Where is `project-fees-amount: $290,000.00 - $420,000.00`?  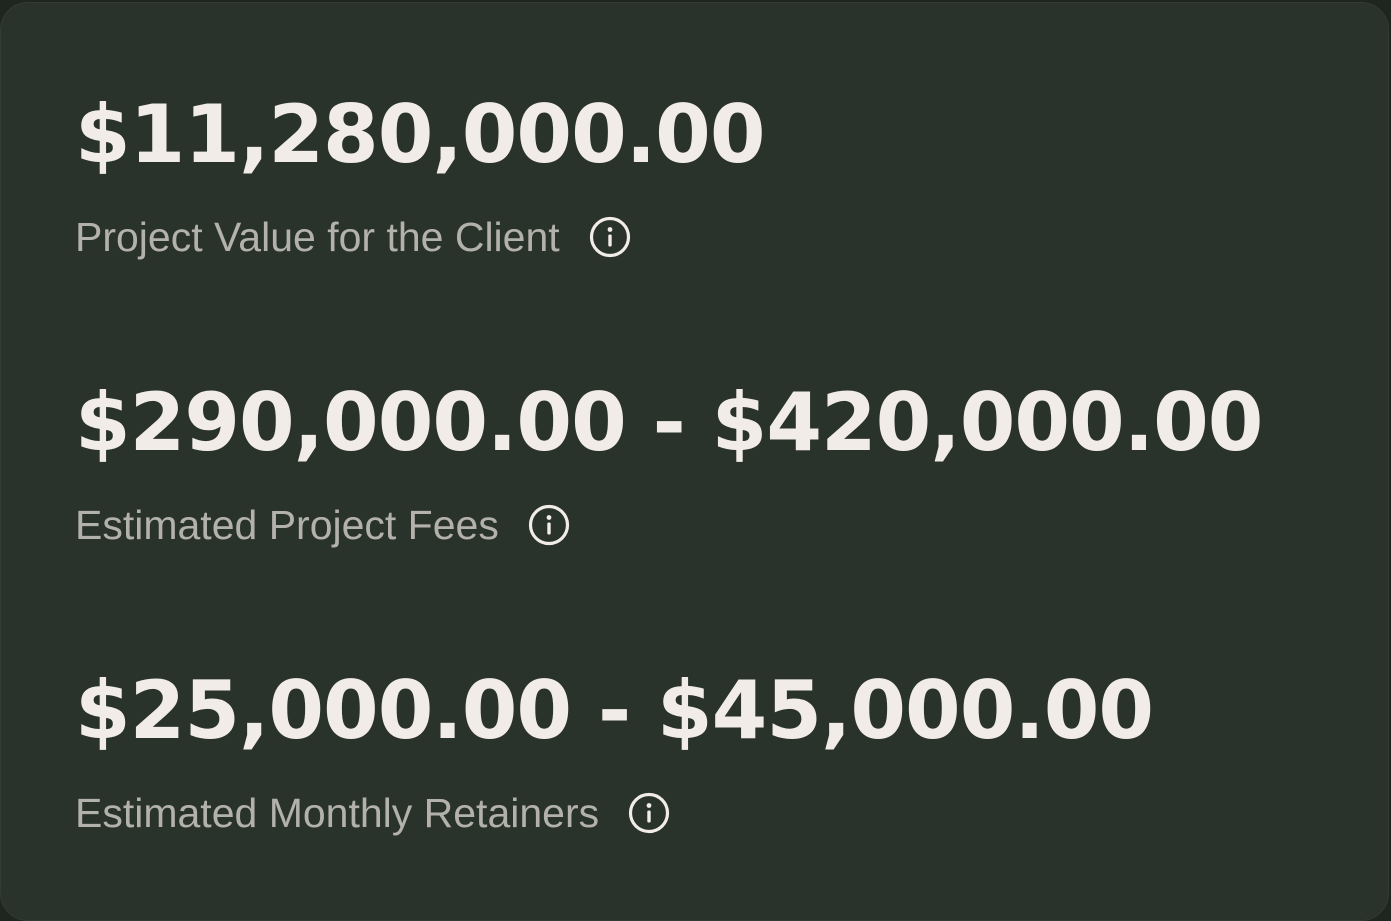 project-fees-amount: $290,000.00 - $420,000.00 is located at coordinates (669, 422).